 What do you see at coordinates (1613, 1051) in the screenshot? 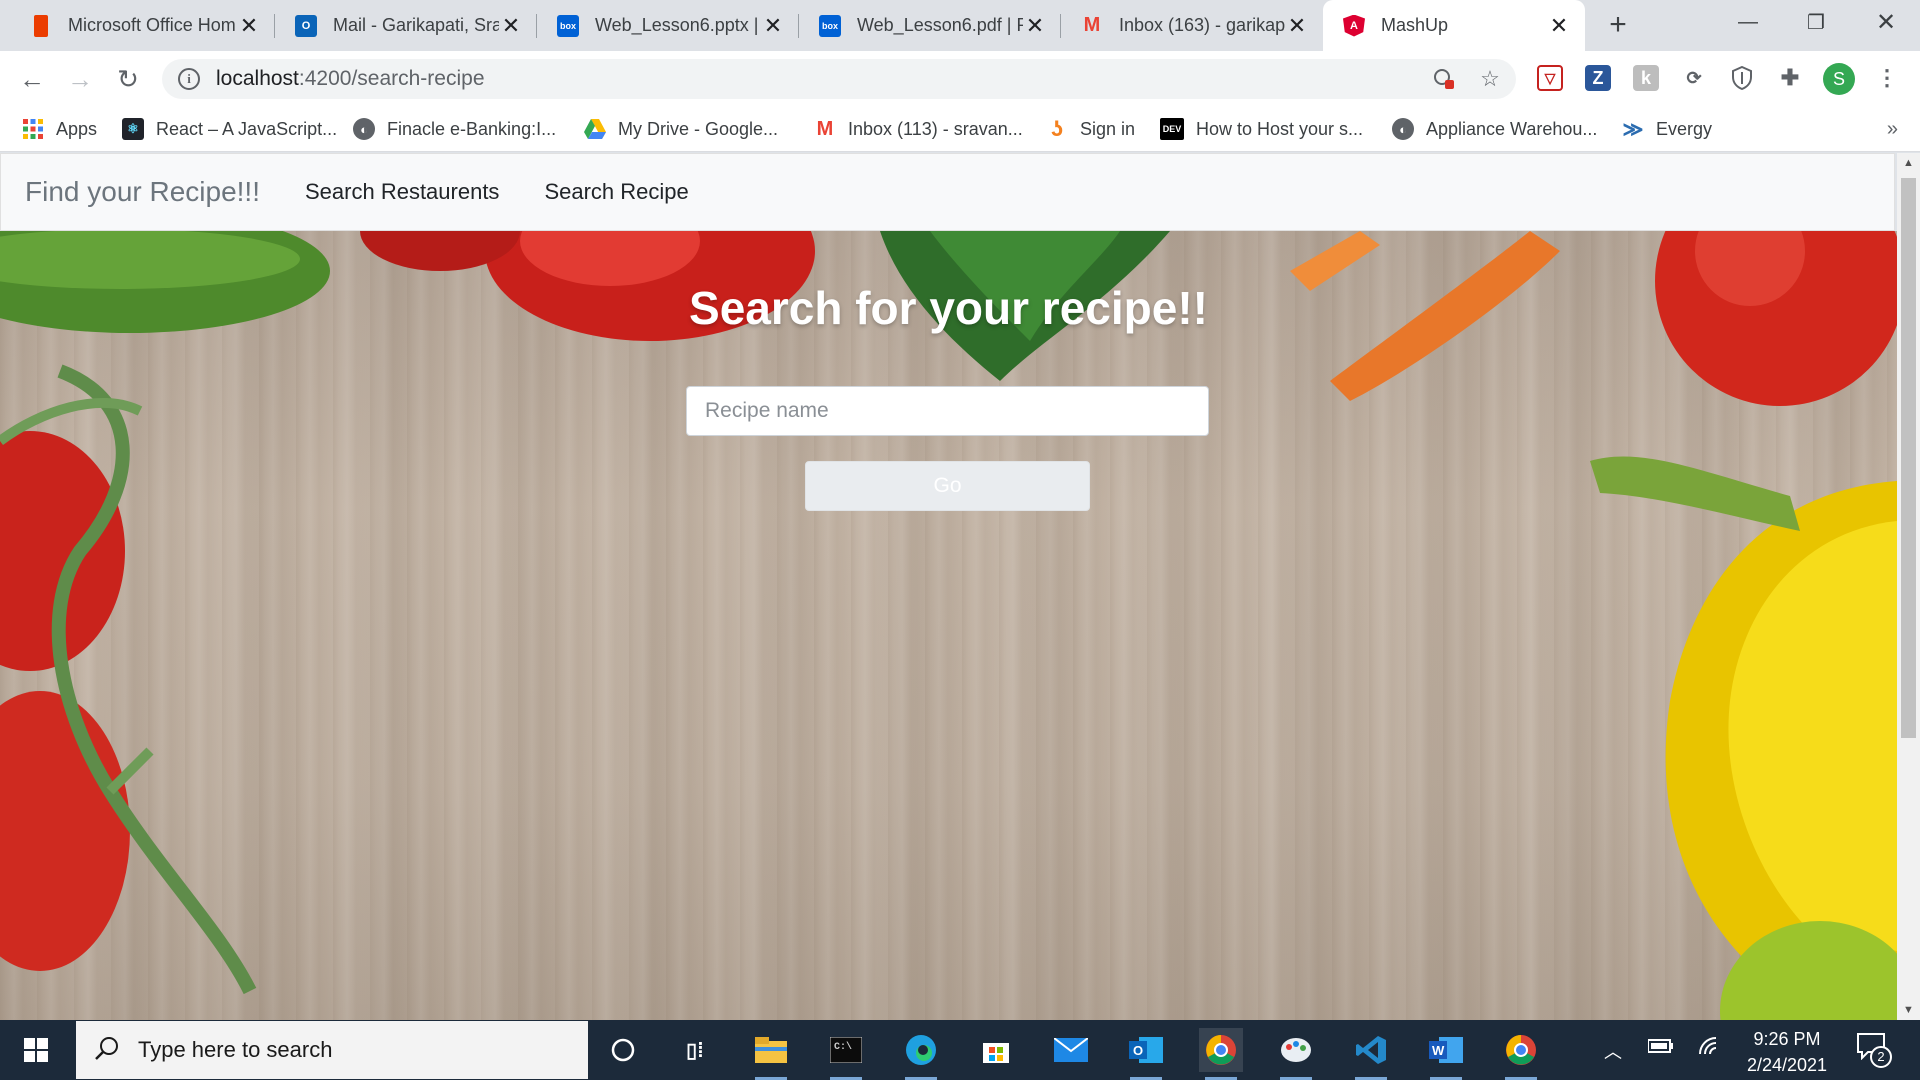
I see `show-hidden-icons-icon: ︿` at bounding box center [1613, 1051].